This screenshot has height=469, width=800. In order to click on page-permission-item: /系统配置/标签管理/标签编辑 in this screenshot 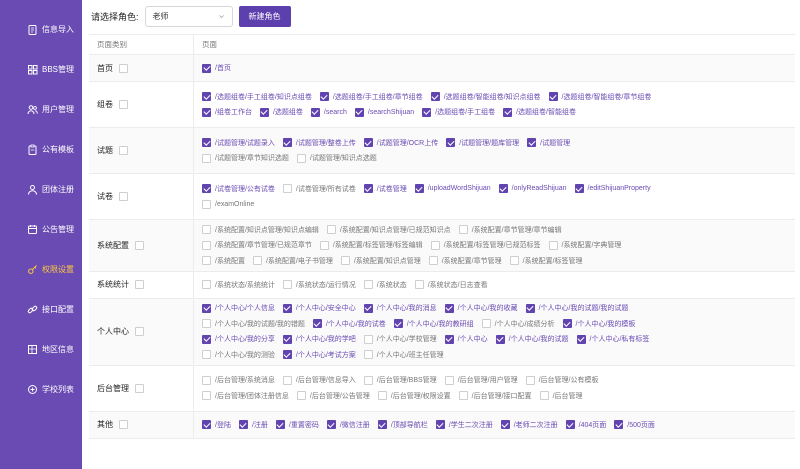, I will do `click(371, 245)`.